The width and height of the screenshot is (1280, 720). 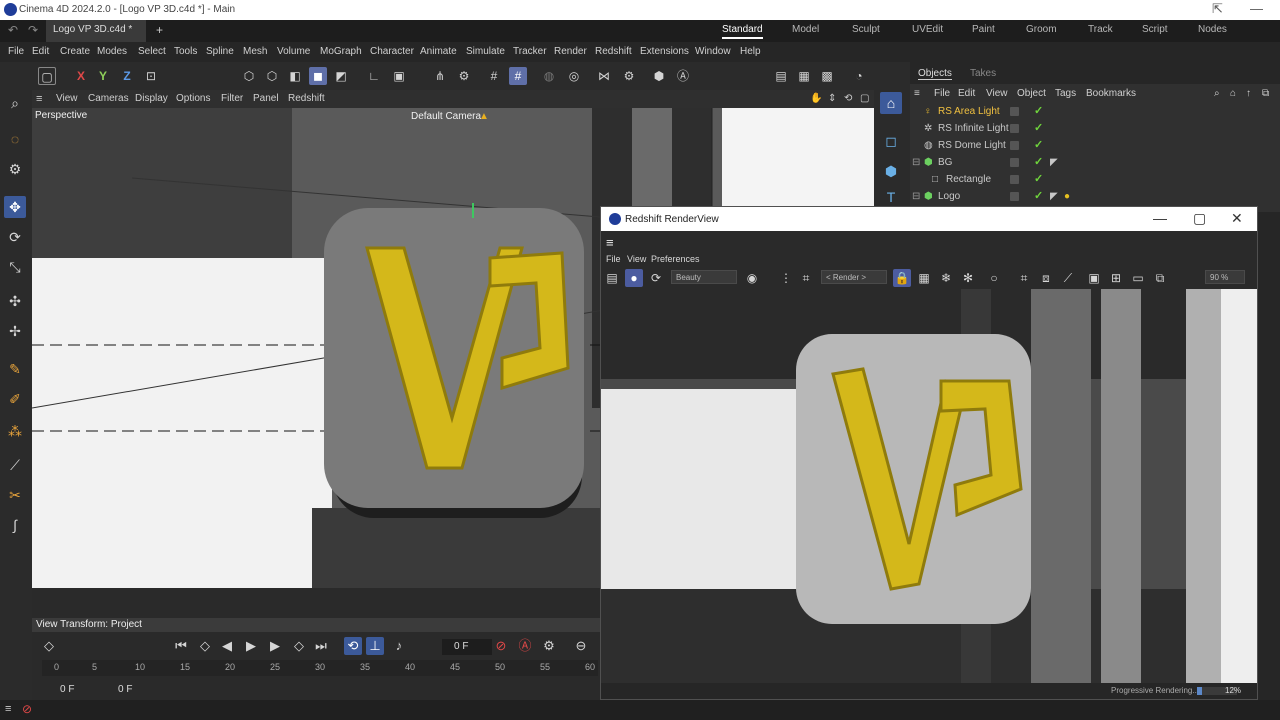 What do you see at coordinates (501, 646) in the screenshot?
I see `record-icon: ⊘` at bounding box center [501, 646].